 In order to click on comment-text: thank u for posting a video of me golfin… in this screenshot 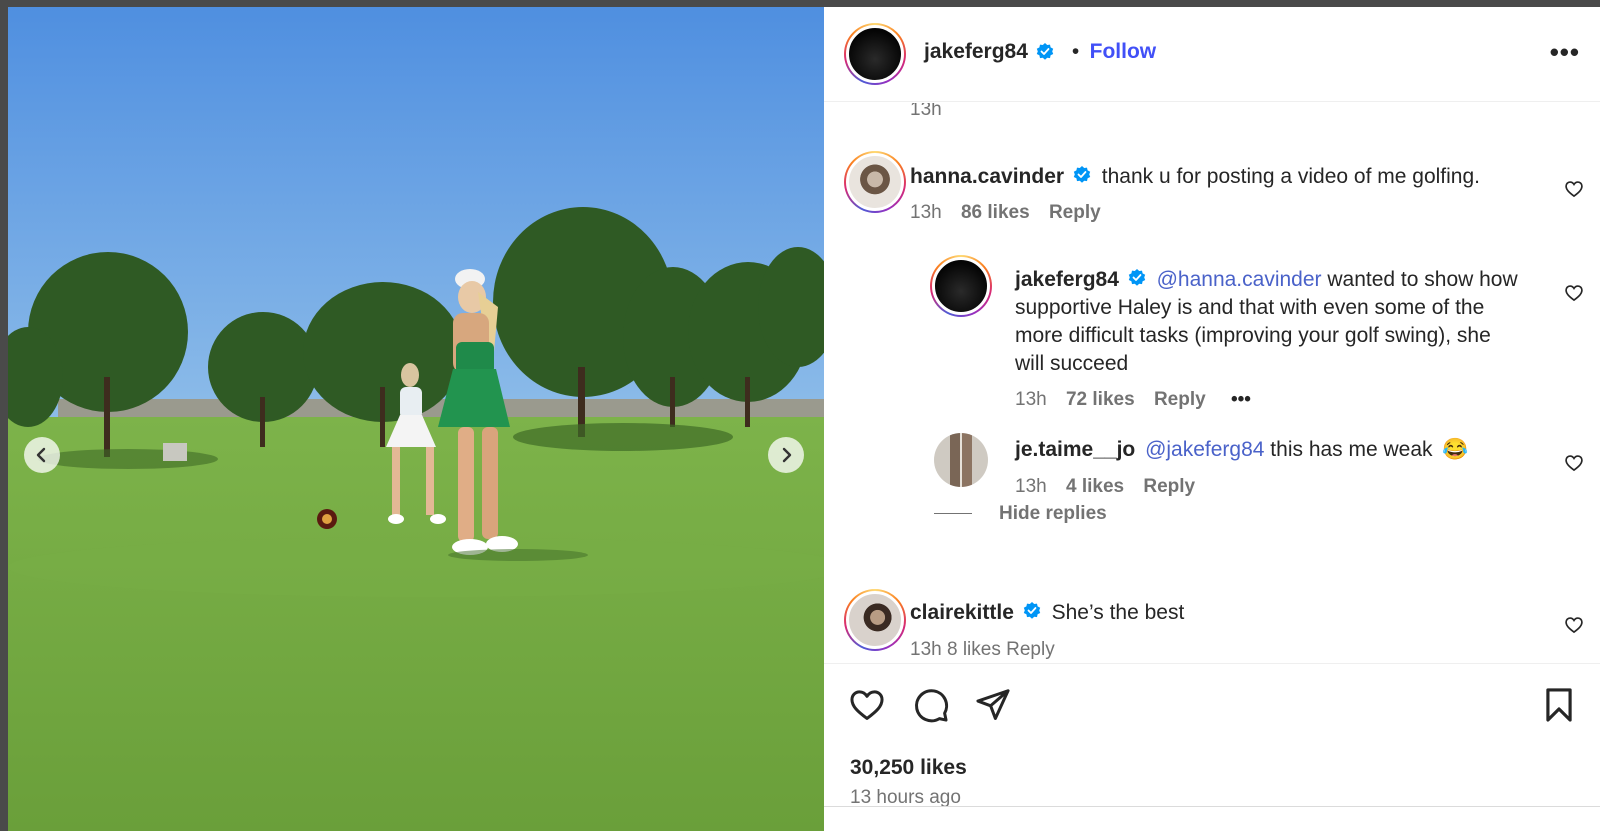, I will do `click(1290, 176)`.